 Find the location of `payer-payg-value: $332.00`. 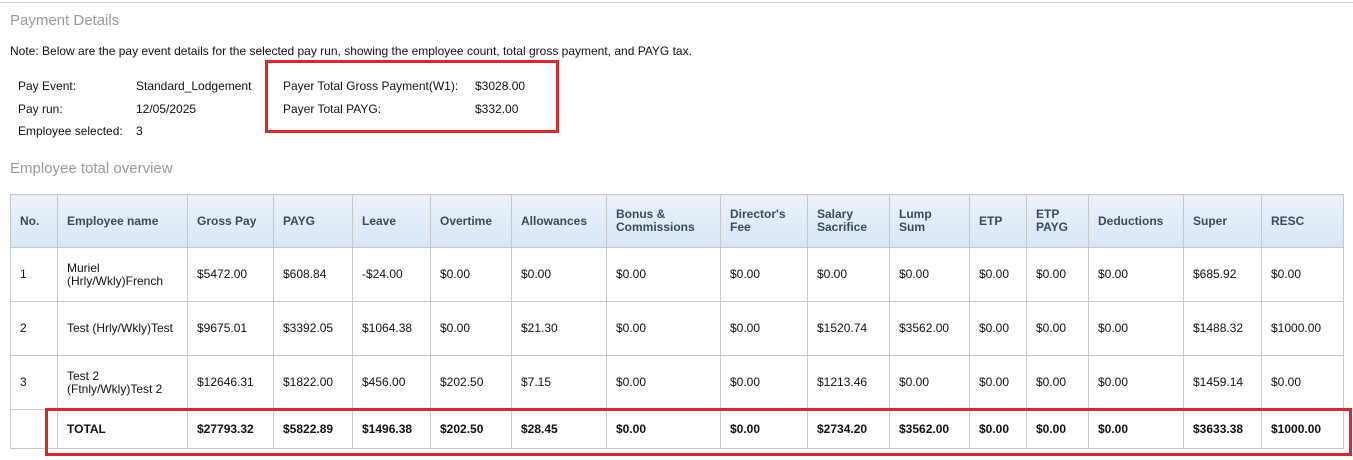

payer-payg-value: $332.00 is located at coordinates (497, 109).